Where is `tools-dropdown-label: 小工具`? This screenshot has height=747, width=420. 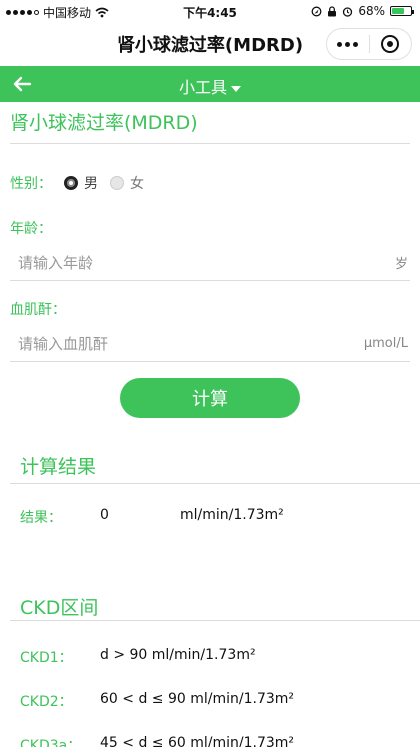 tools-dropdown-label: 小工具 is located at coordinates (202, 87).